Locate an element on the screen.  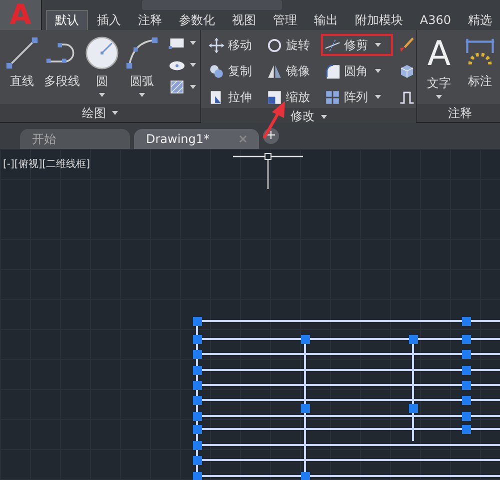
tool-button: 直线 is located at coordinates (22, 63).